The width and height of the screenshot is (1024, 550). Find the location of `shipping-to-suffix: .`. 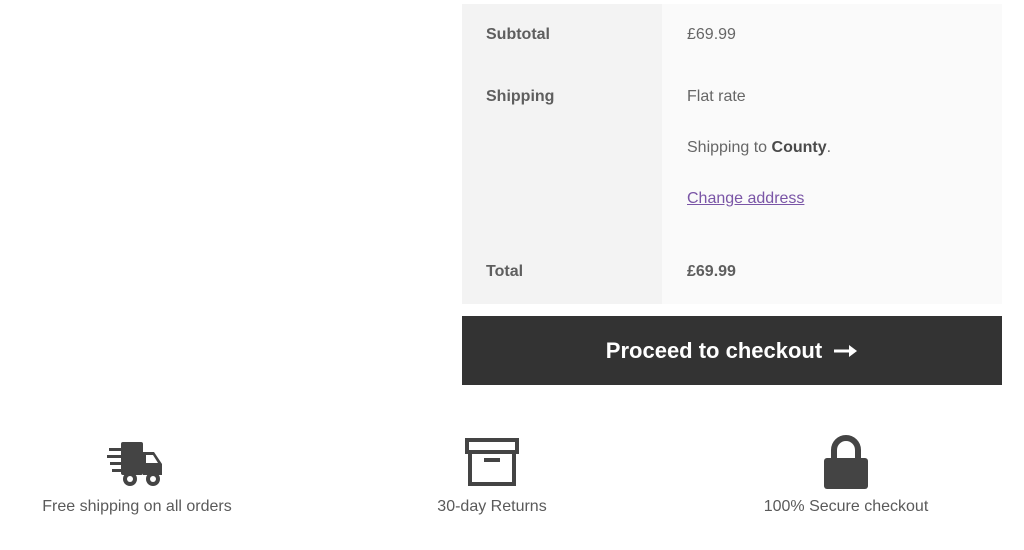

shipping-to-suffix: . is located at coordinates (829, 147).